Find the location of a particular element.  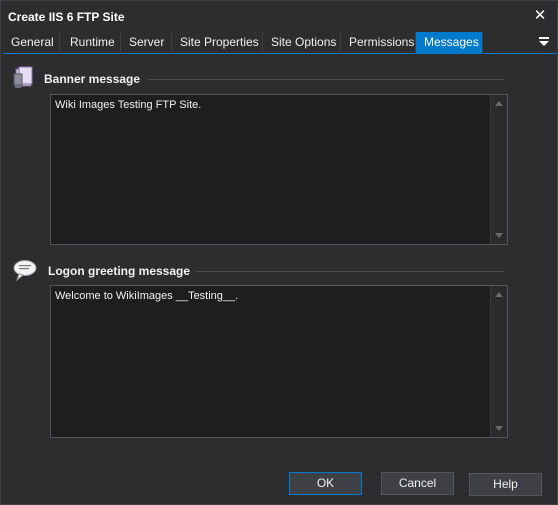

logon-greeting-label: Logon greeting message is located at coordinates (119, 271).